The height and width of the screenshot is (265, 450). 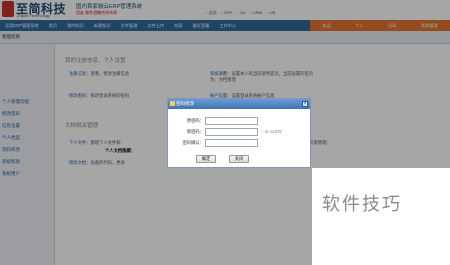 I want to click on old-password-label: 原密码：, so click(x=195, y=120).